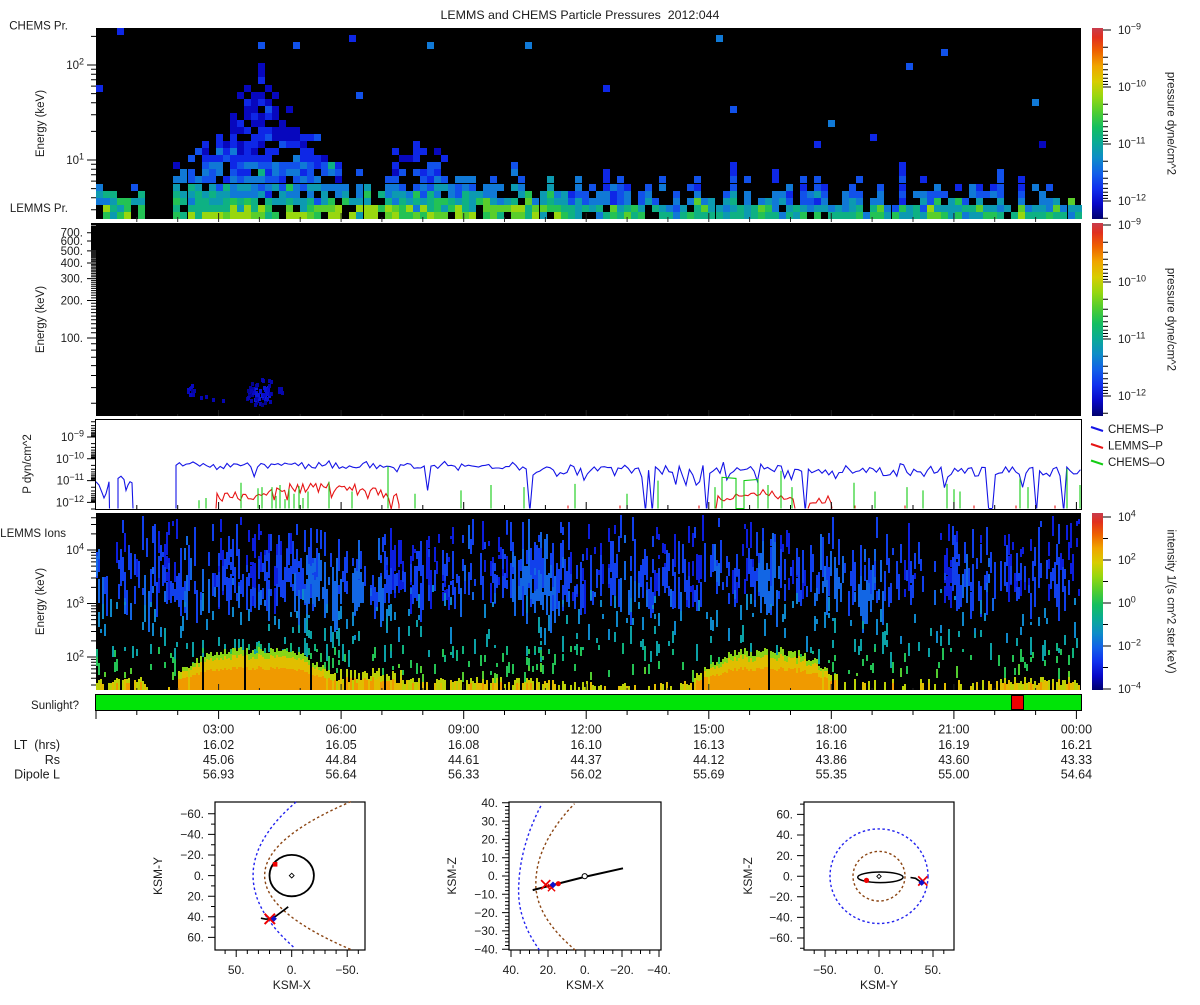 This screenshot has width=1200, height=1005. What do you see at coordinates (39, 209) in the screenshot?
I see `svg-text: LEMMS Pr.` at bounding box center [39, 209].